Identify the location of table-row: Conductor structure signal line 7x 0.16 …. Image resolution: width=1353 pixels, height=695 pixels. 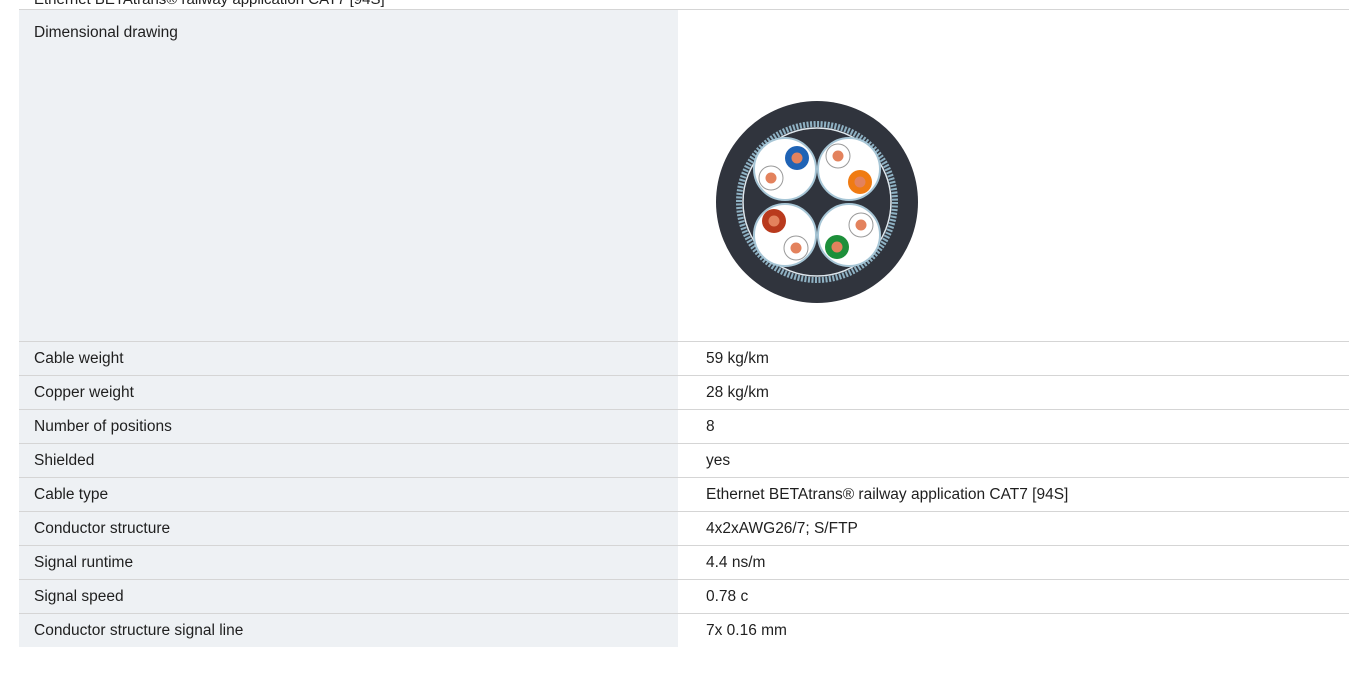
(684, 630).